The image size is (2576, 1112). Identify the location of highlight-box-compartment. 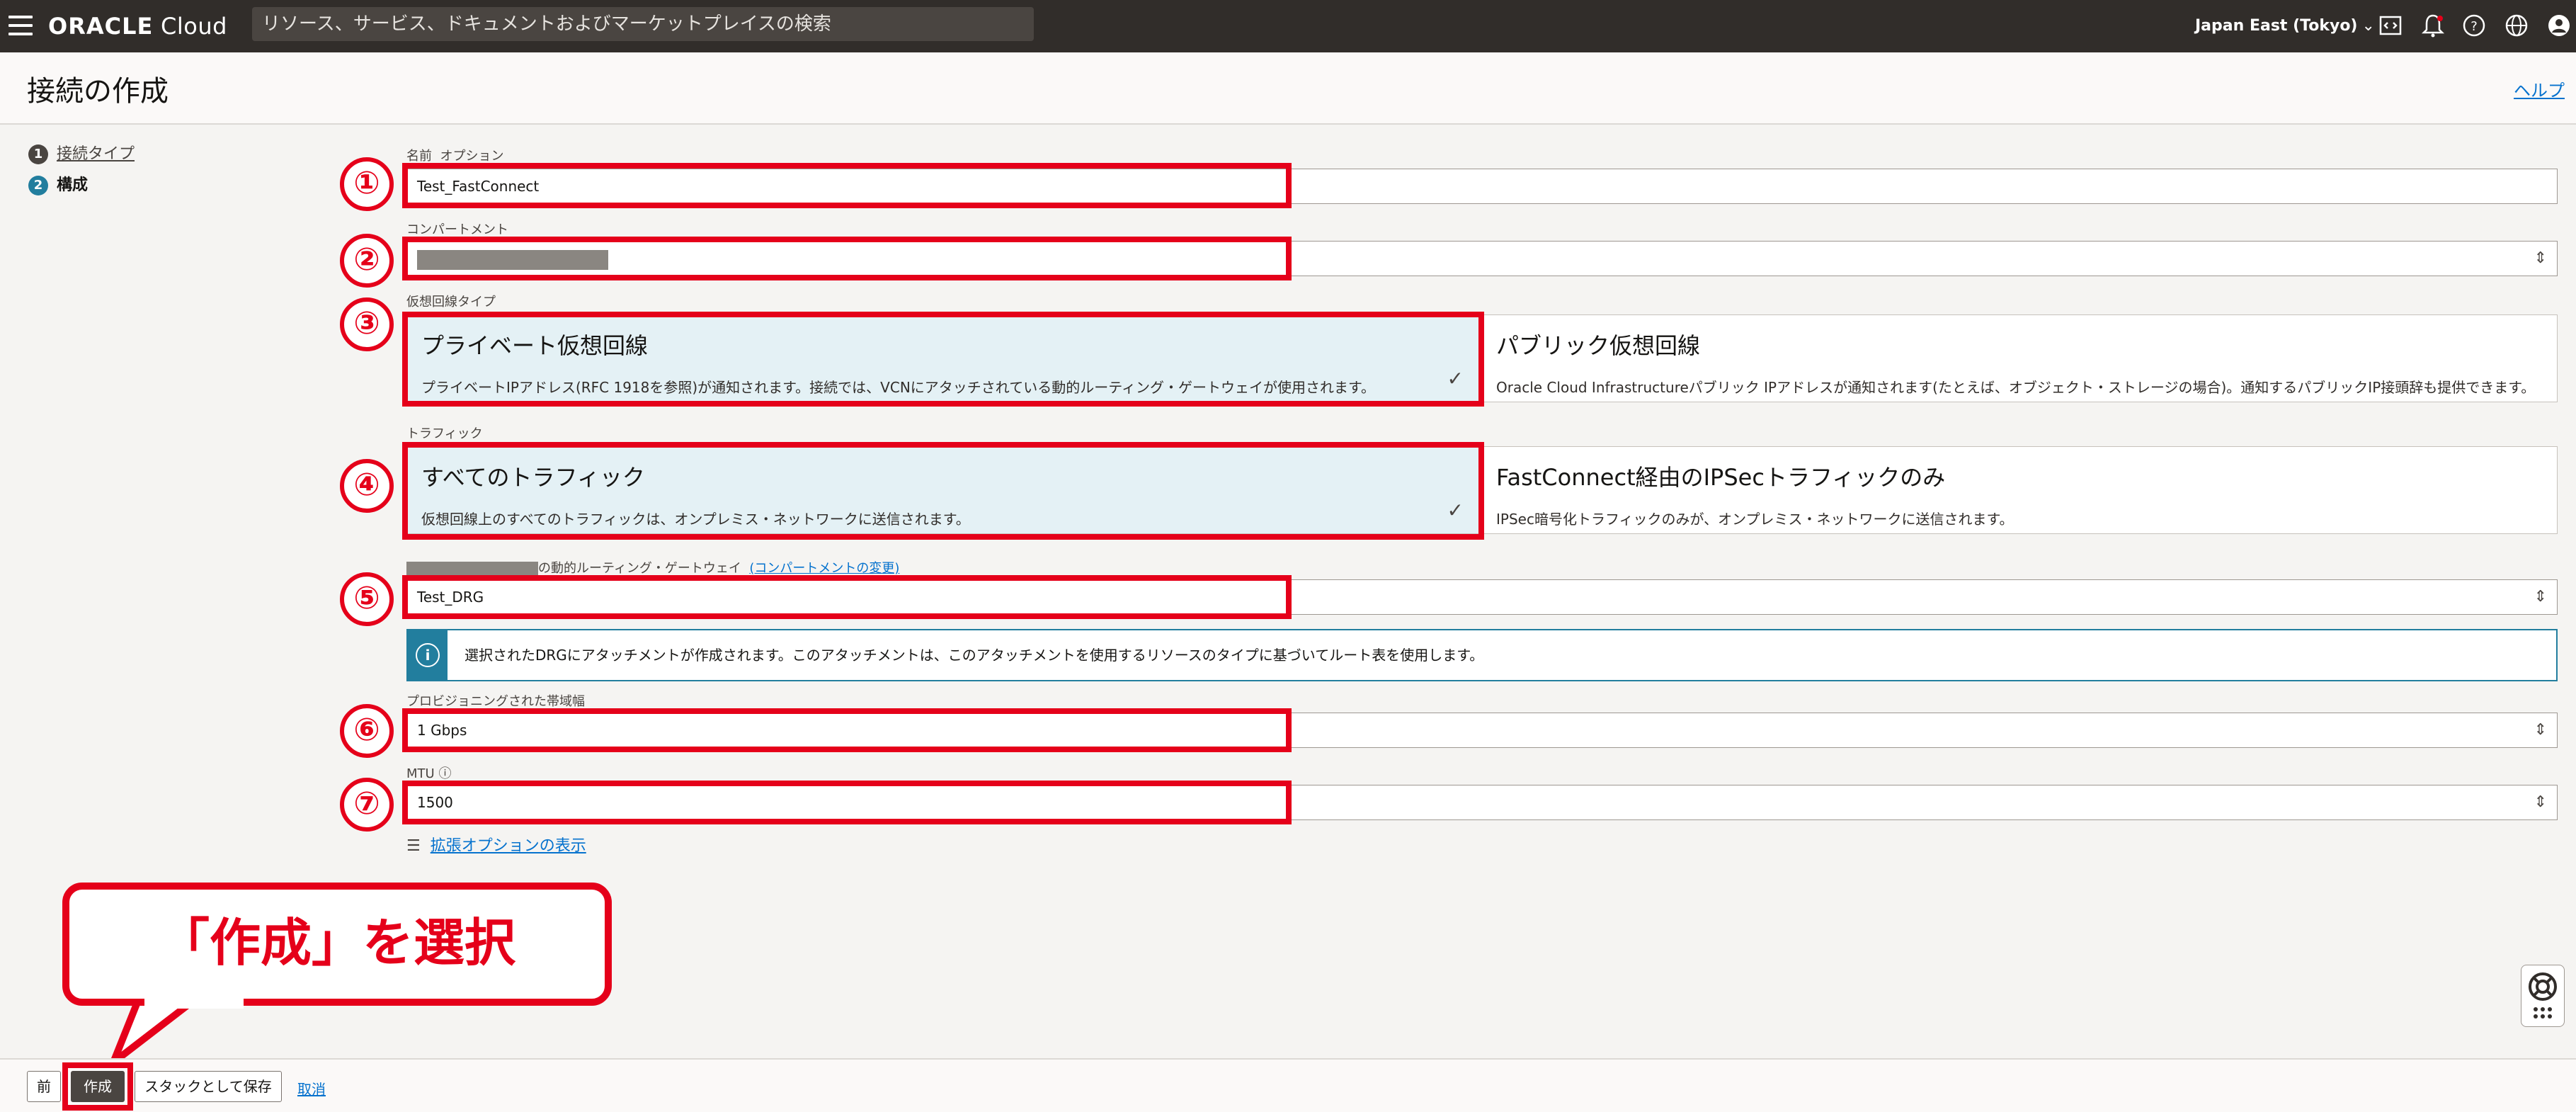
(847, 258).